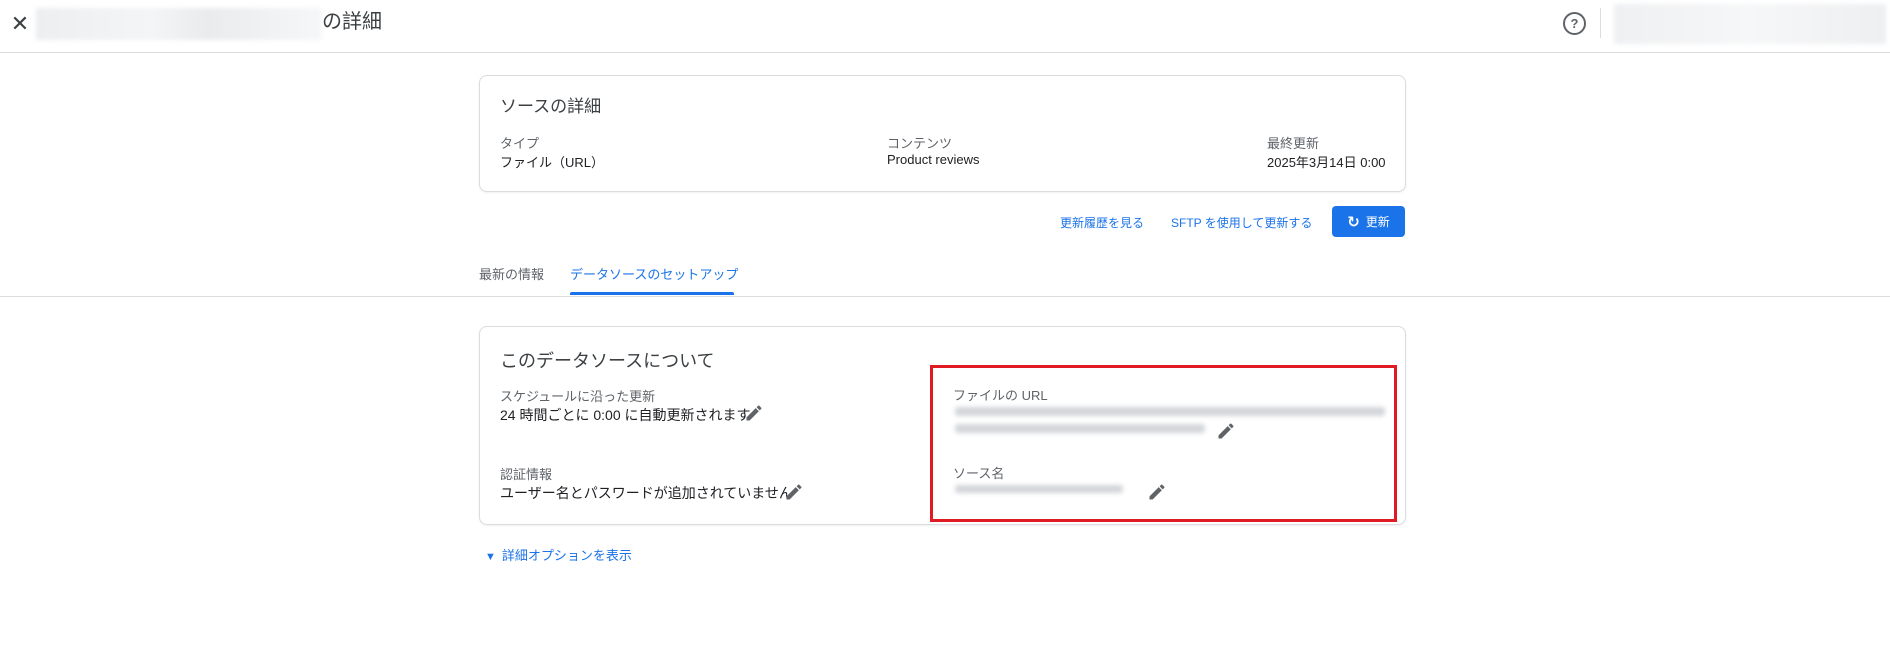 The width and height of the screenshot is (1890, 645). I want to click on card-title: ソースの詳細, so click(551, 106).